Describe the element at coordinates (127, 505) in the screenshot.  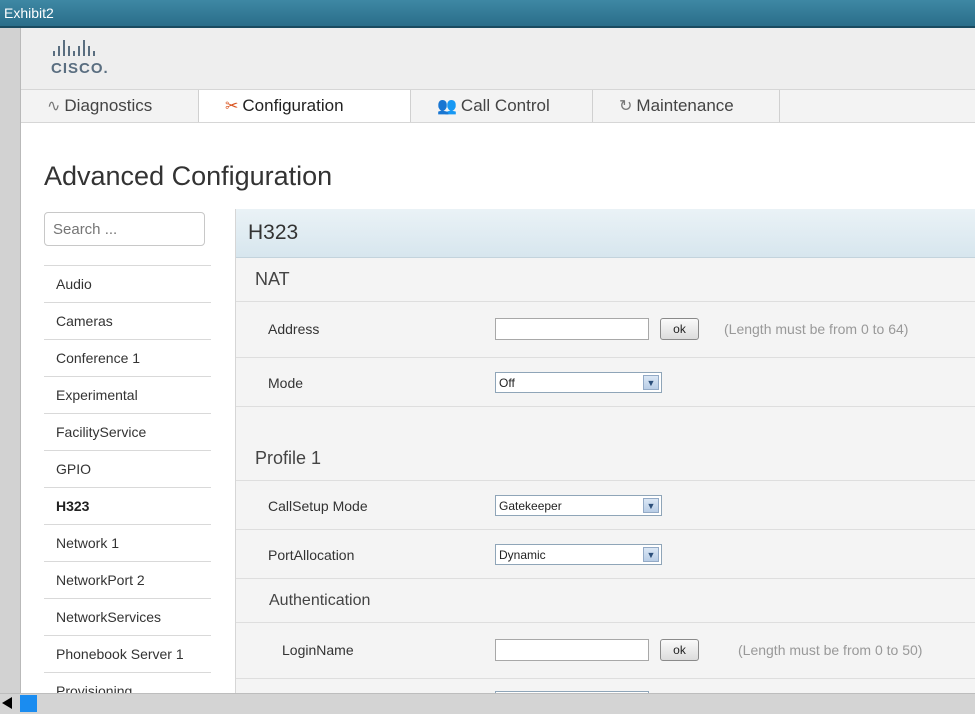
I see `sidebar-item-h323: H323` at that location.